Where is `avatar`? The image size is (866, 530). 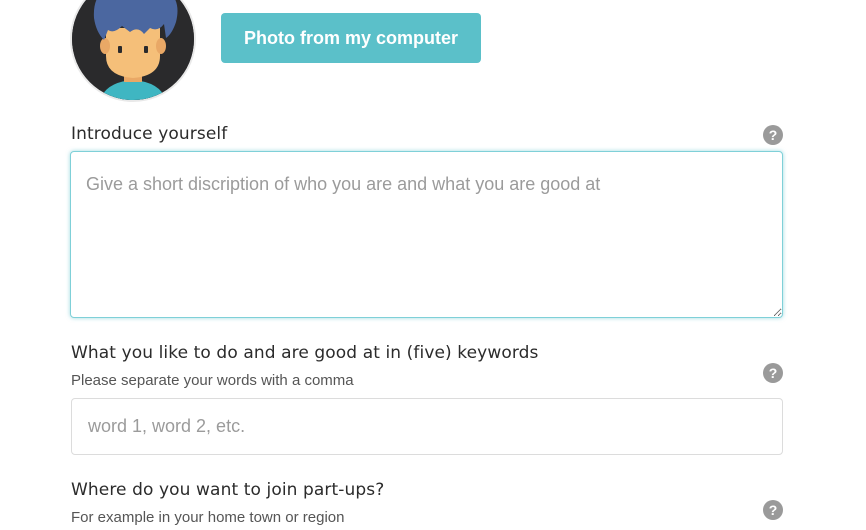
avatar is located at coordinates (133, 50).